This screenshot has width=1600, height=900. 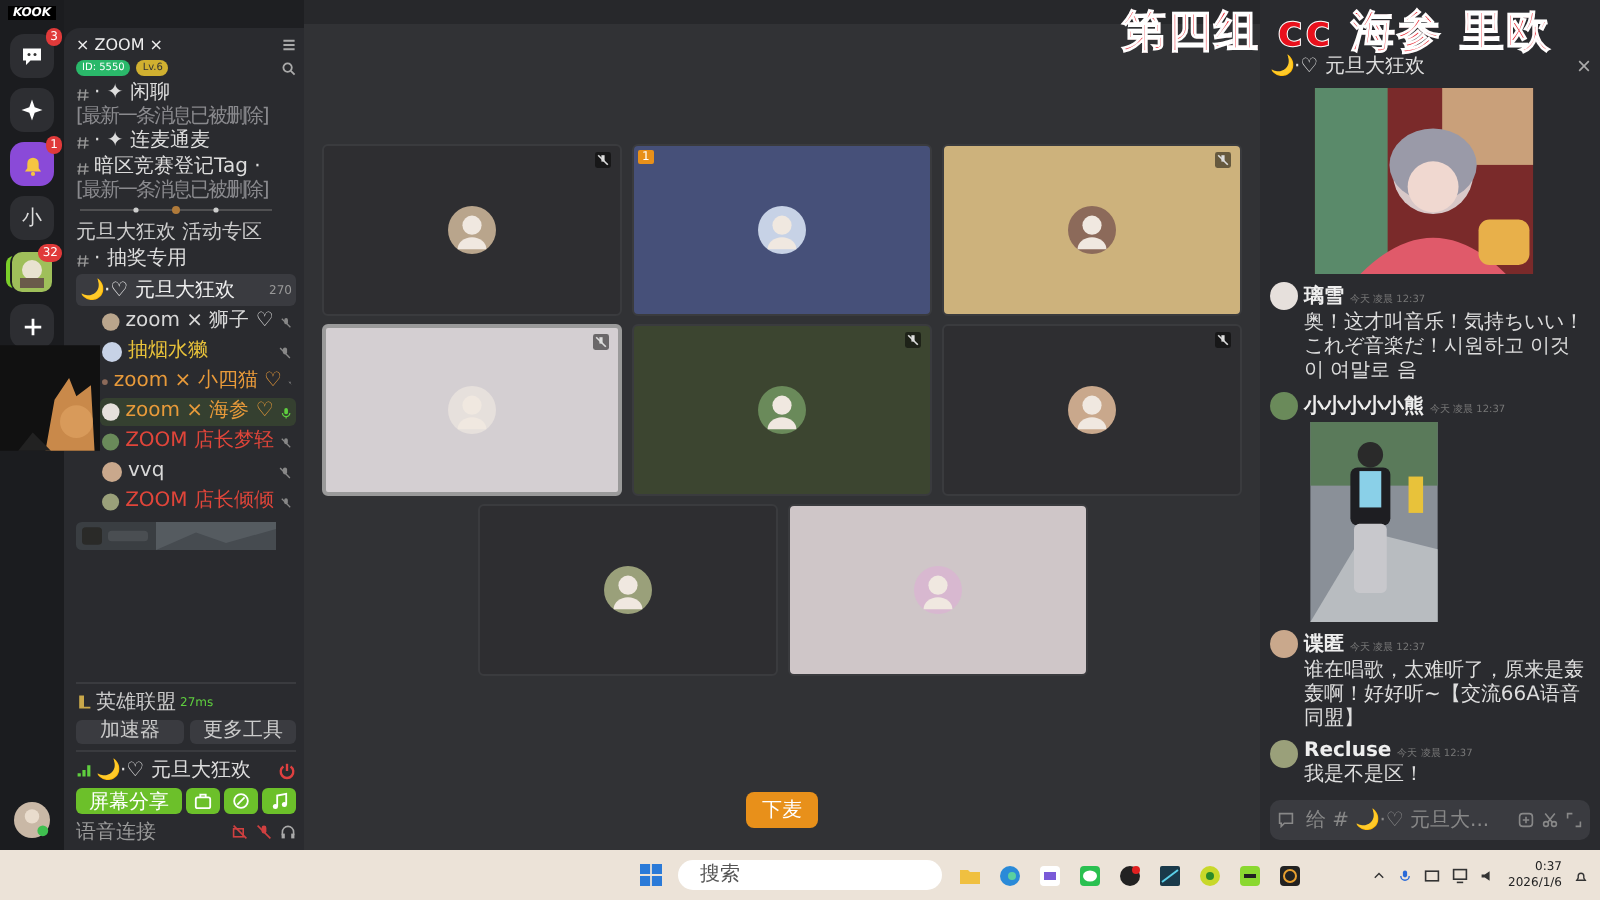 I want to click on server-name: × ZOOM ×, so click(x=176, y=45).